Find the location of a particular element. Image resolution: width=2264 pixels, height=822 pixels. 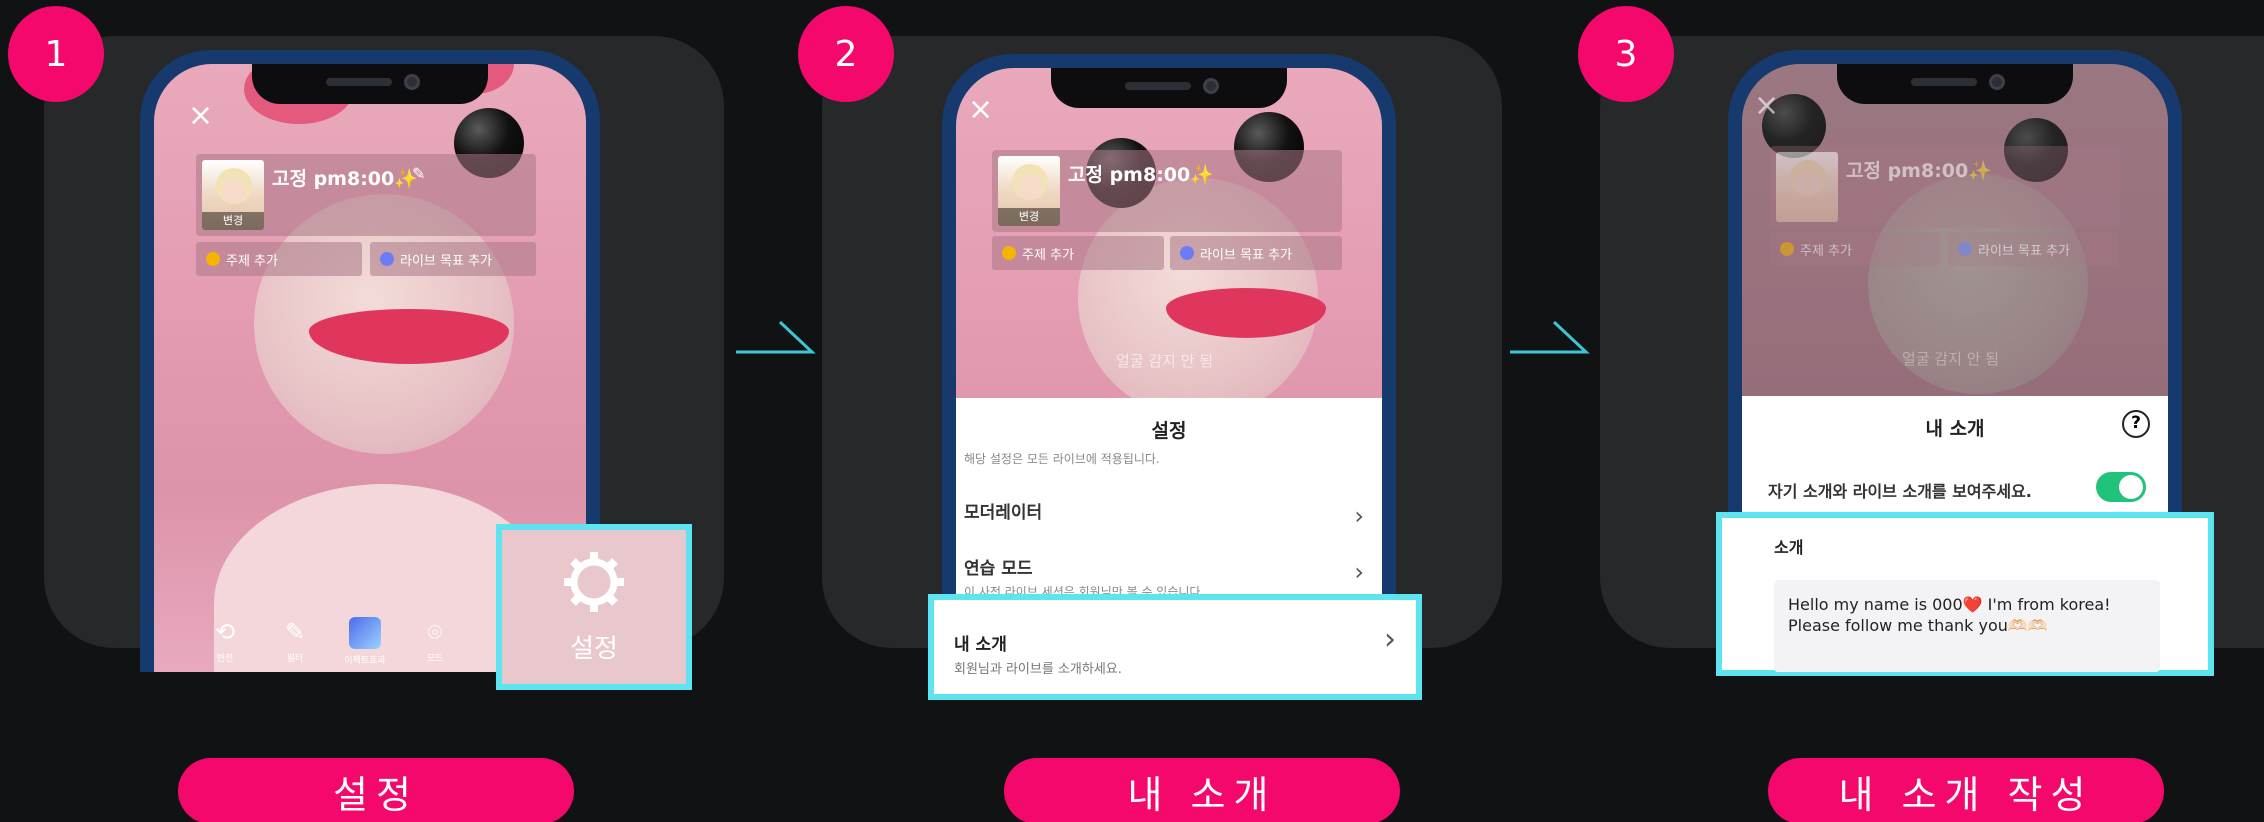

intro-text-line: Hello my name is 000❤️ I'm from korea! is located at coordinates (1949, 604).